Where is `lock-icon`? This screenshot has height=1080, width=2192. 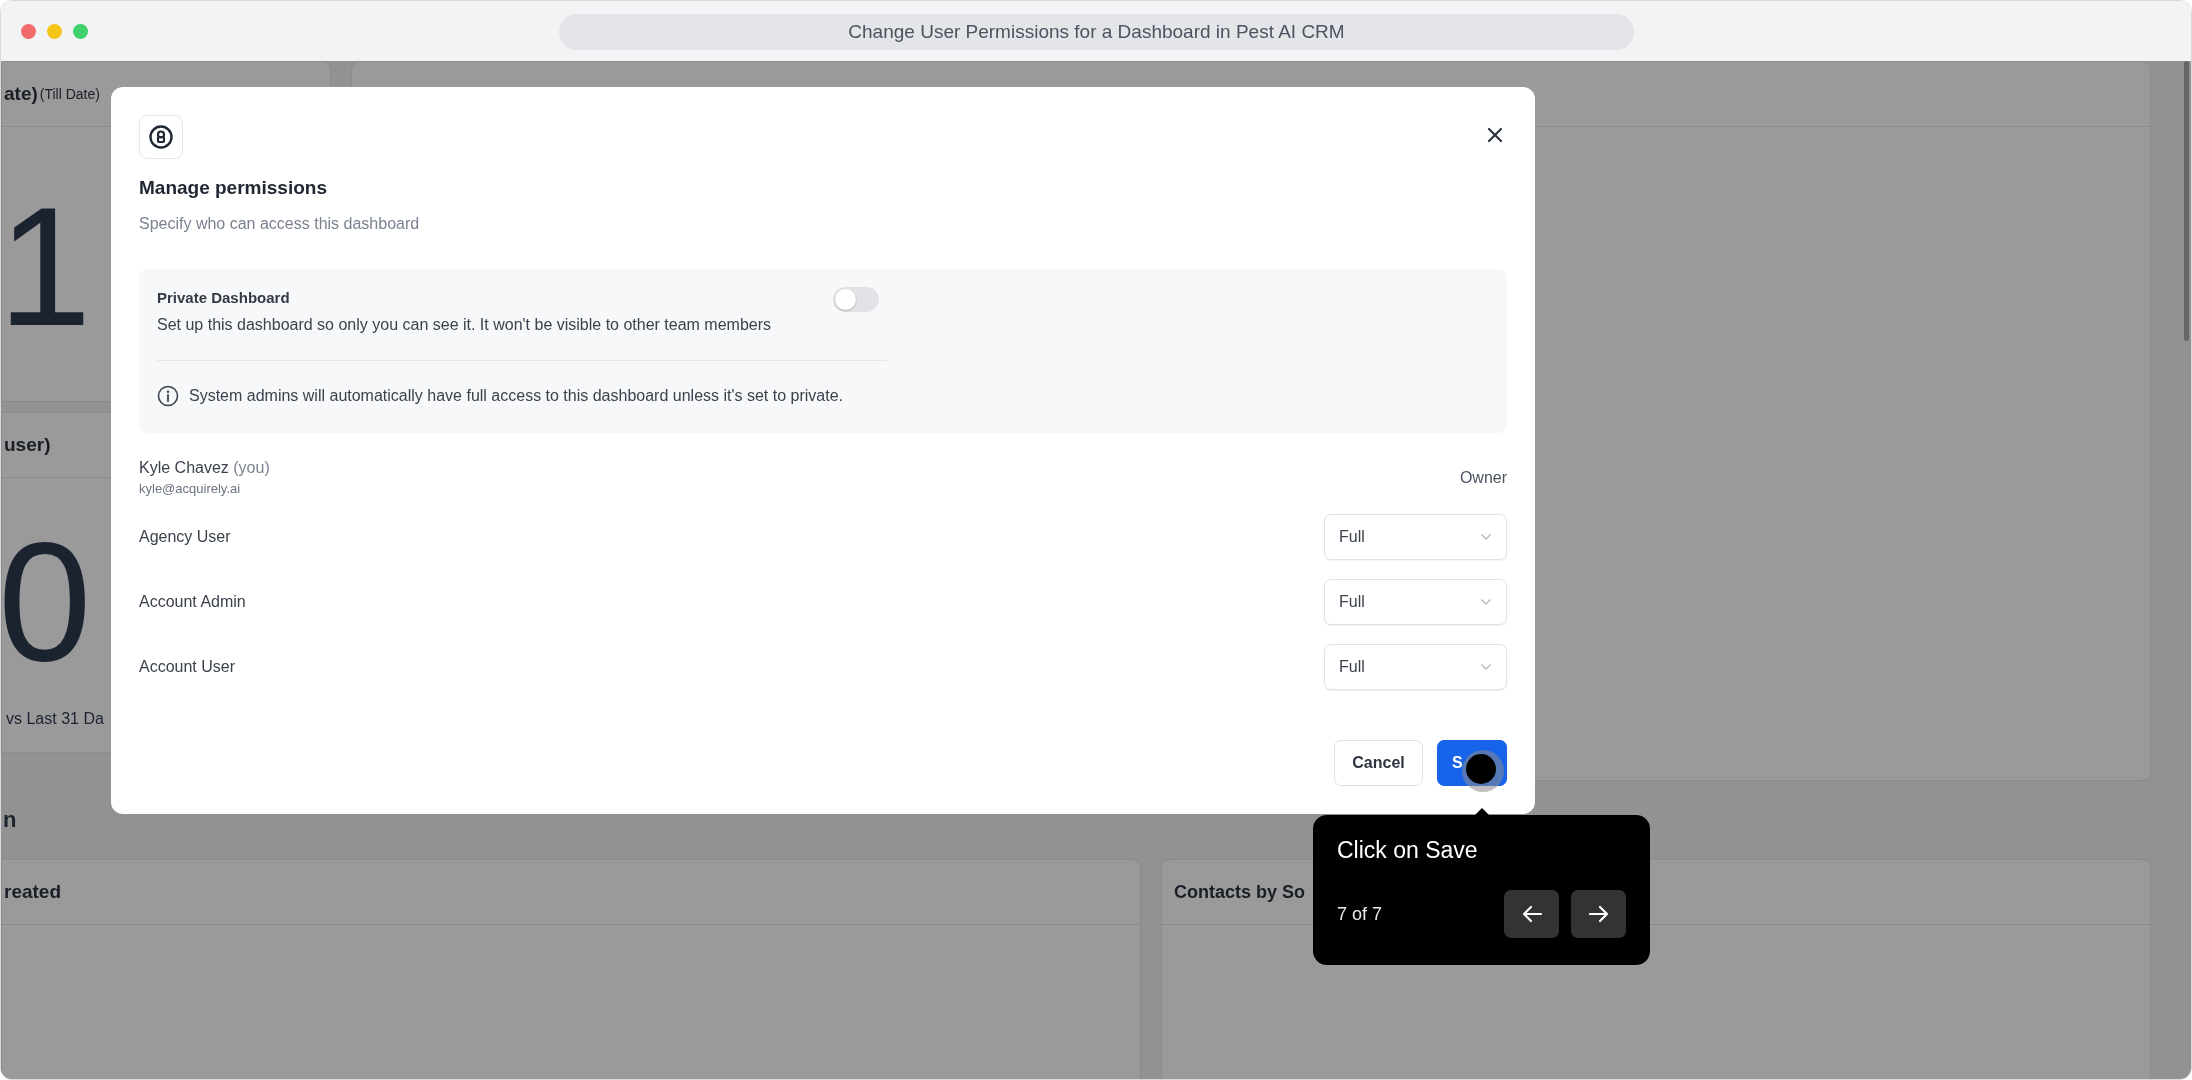 lock-icon is located at coordinates (161, 137).